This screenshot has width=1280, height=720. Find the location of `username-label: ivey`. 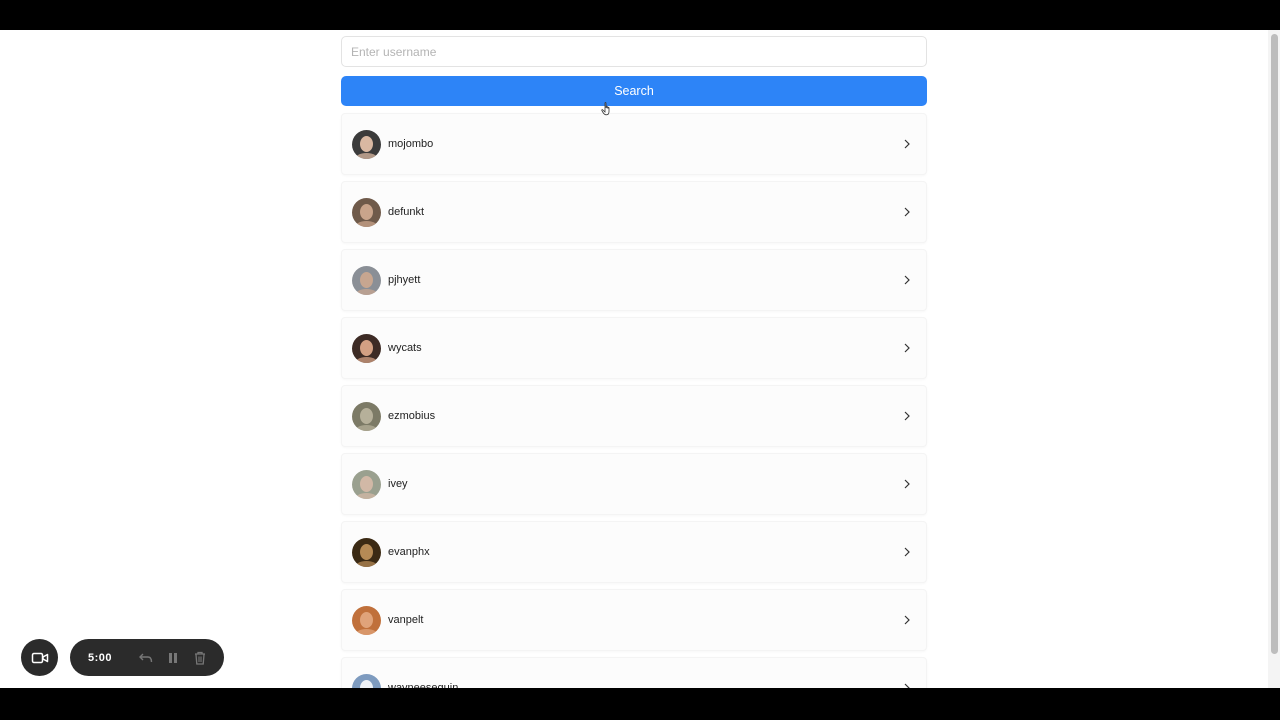

username-label: ivey is located at coordinates (398, 484).